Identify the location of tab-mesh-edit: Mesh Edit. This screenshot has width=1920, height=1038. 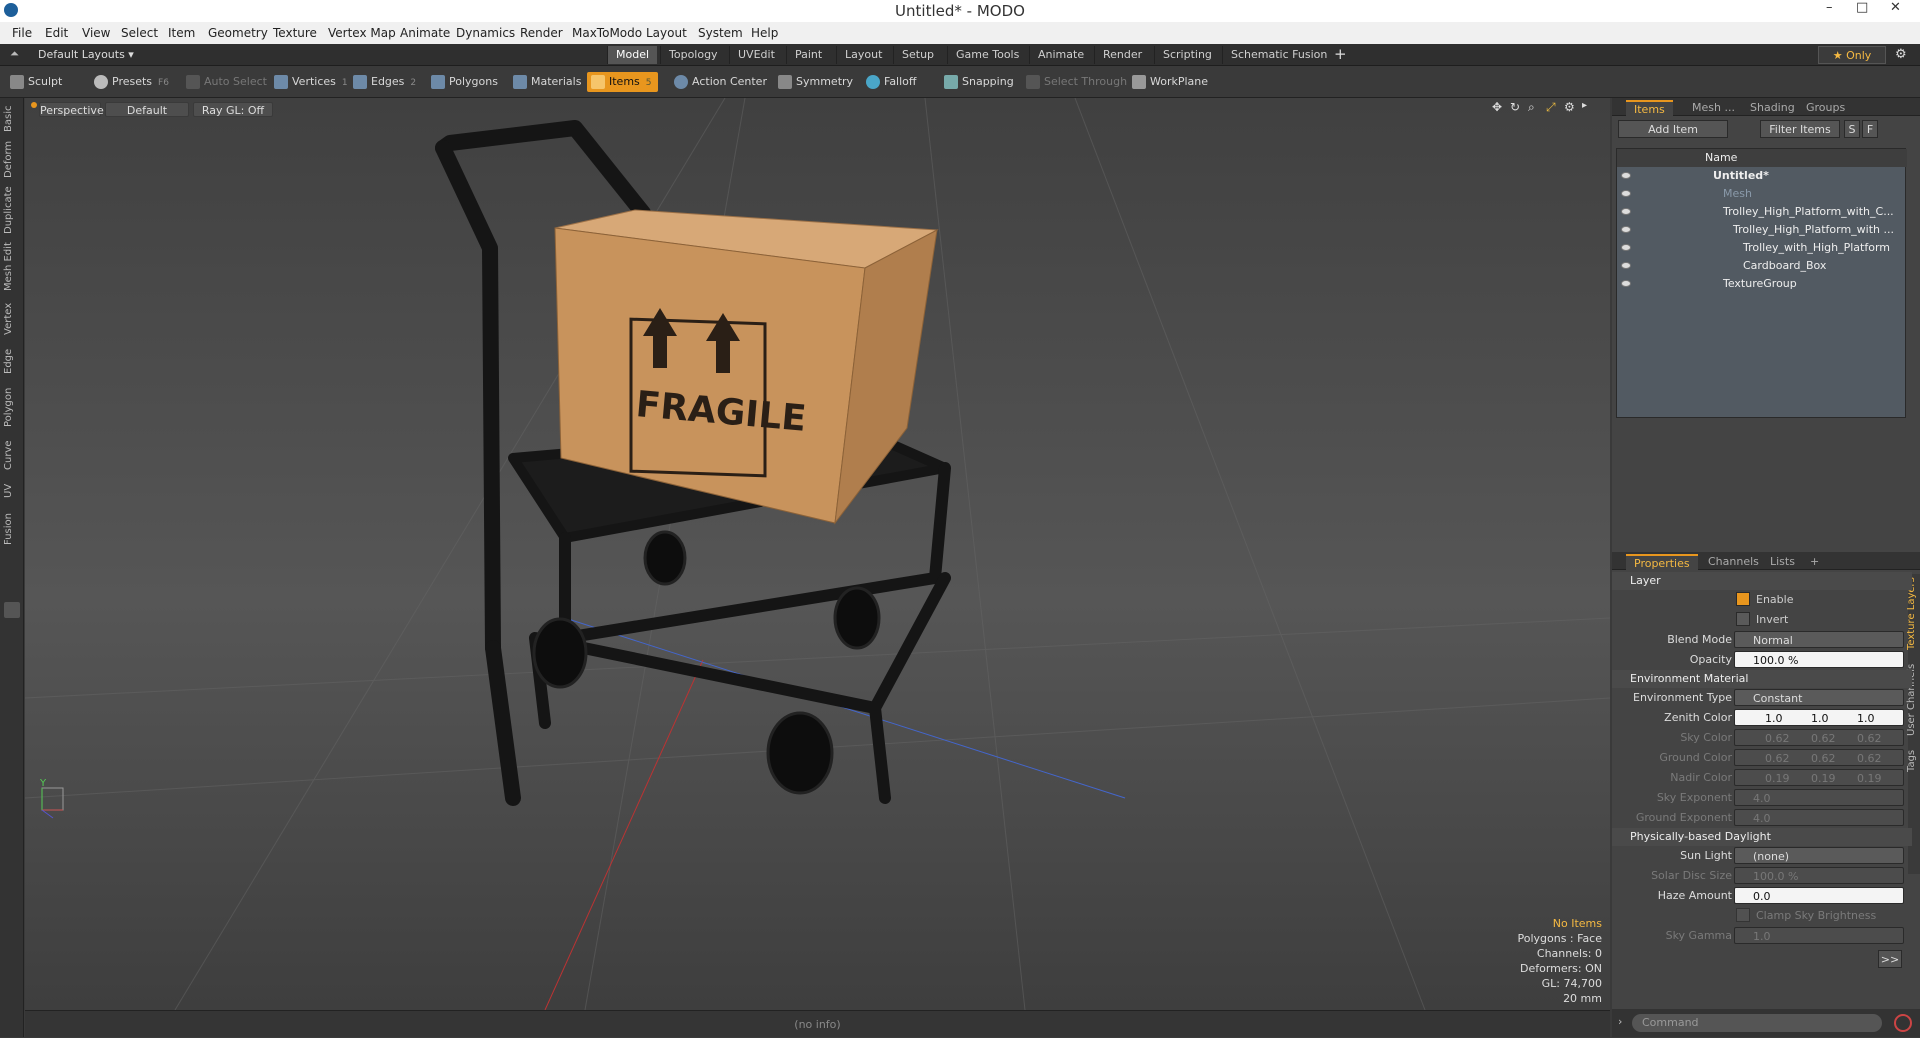
(12, 267).